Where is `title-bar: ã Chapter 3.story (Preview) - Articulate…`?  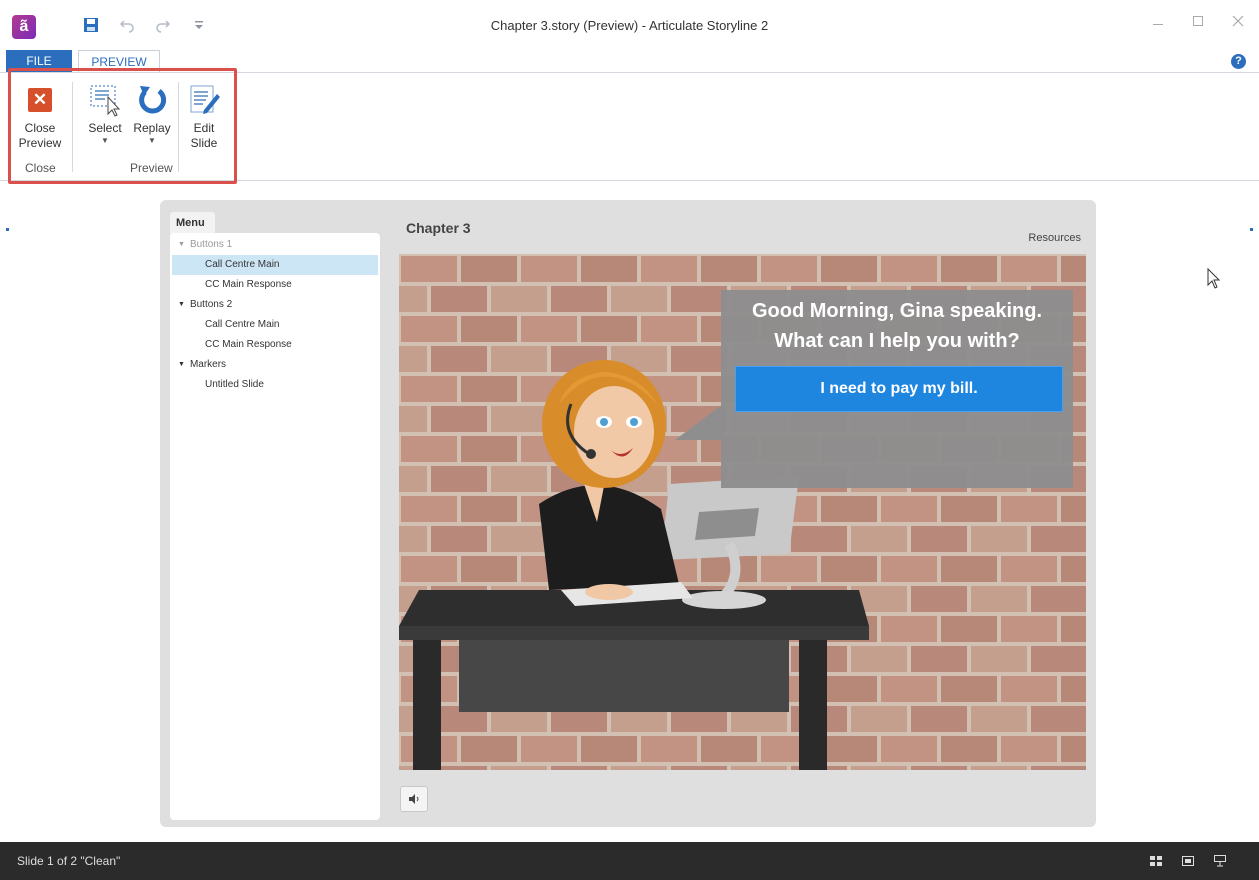
title-bar: ã Chapter 3.story (Preview) - Articulate… is located at coordinates (629, 25).